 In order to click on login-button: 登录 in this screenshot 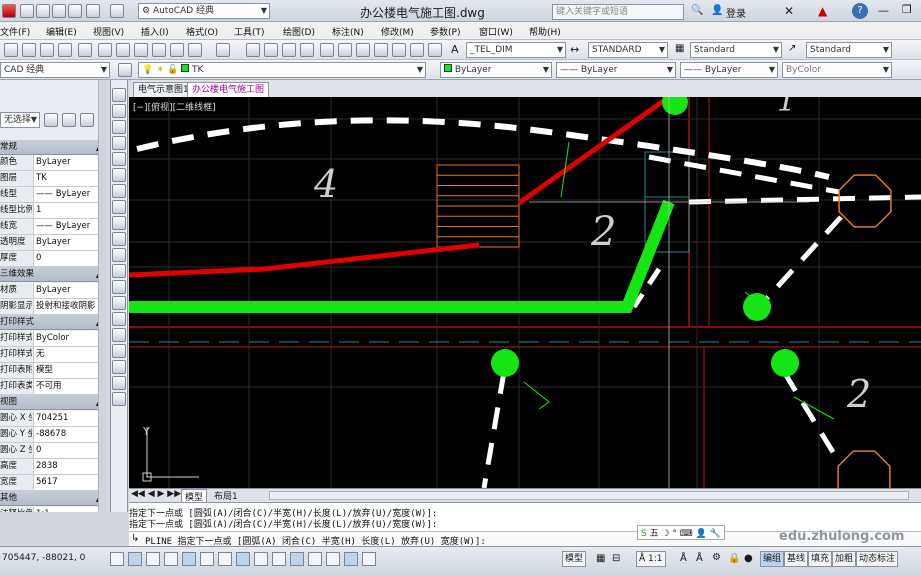, I will do `click(736, 12)`.